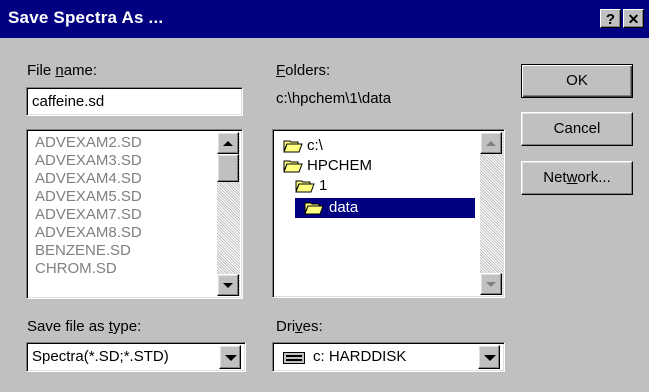 The height and width of the screenshot is (392, 649). What do you see at coordinates (491, 213) in the screenshot?
I see `folder-list-scrollbar` at bounding box center [491, 213].